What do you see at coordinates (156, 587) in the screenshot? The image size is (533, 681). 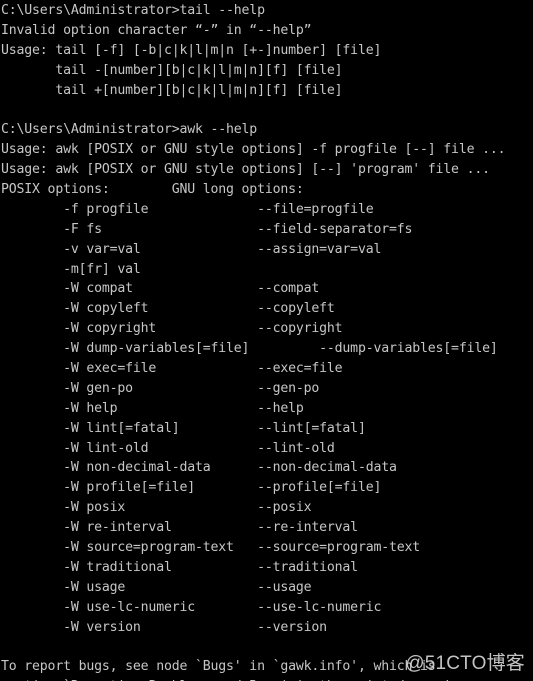 I see `terminal-line: -W usage --usage` at bounding box center [156, 587].